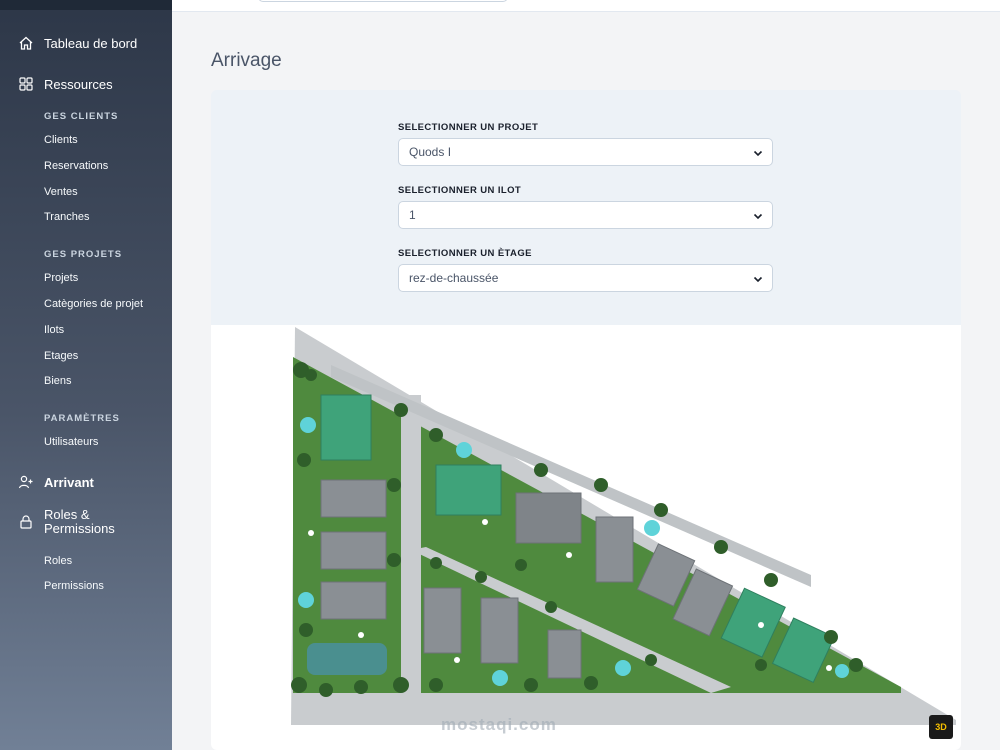 This screenshot has height=750, width=1000. I want to click on projet-label: SELECTIONNER UN PROJET, so click(468, 127).